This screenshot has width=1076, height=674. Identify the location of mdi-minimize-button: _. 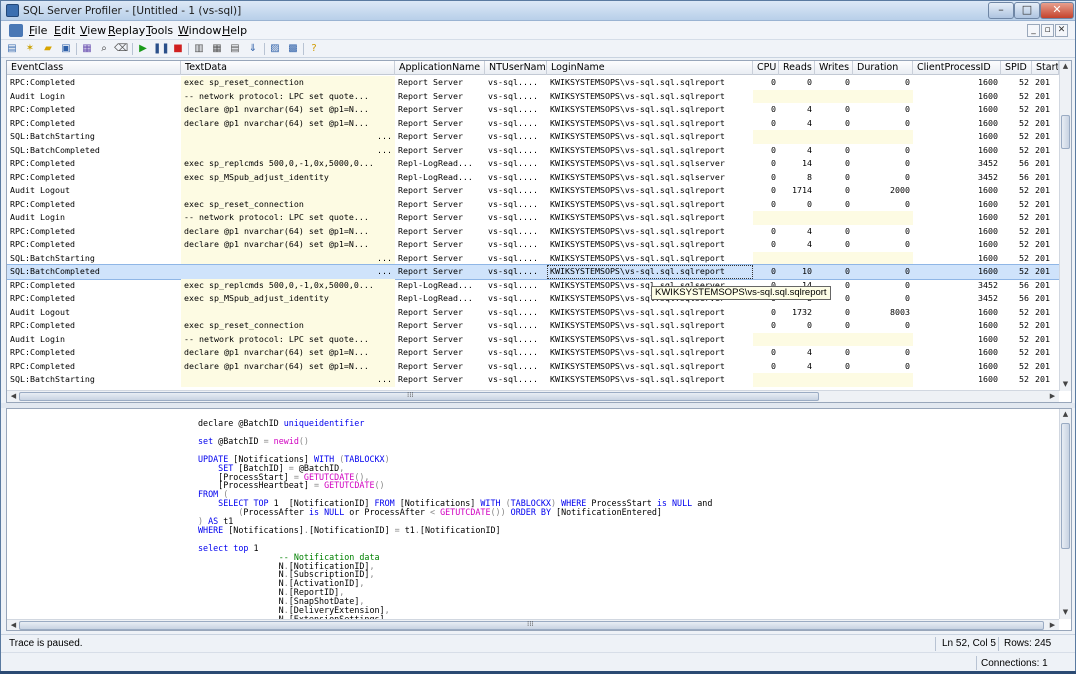
(1033, 30).